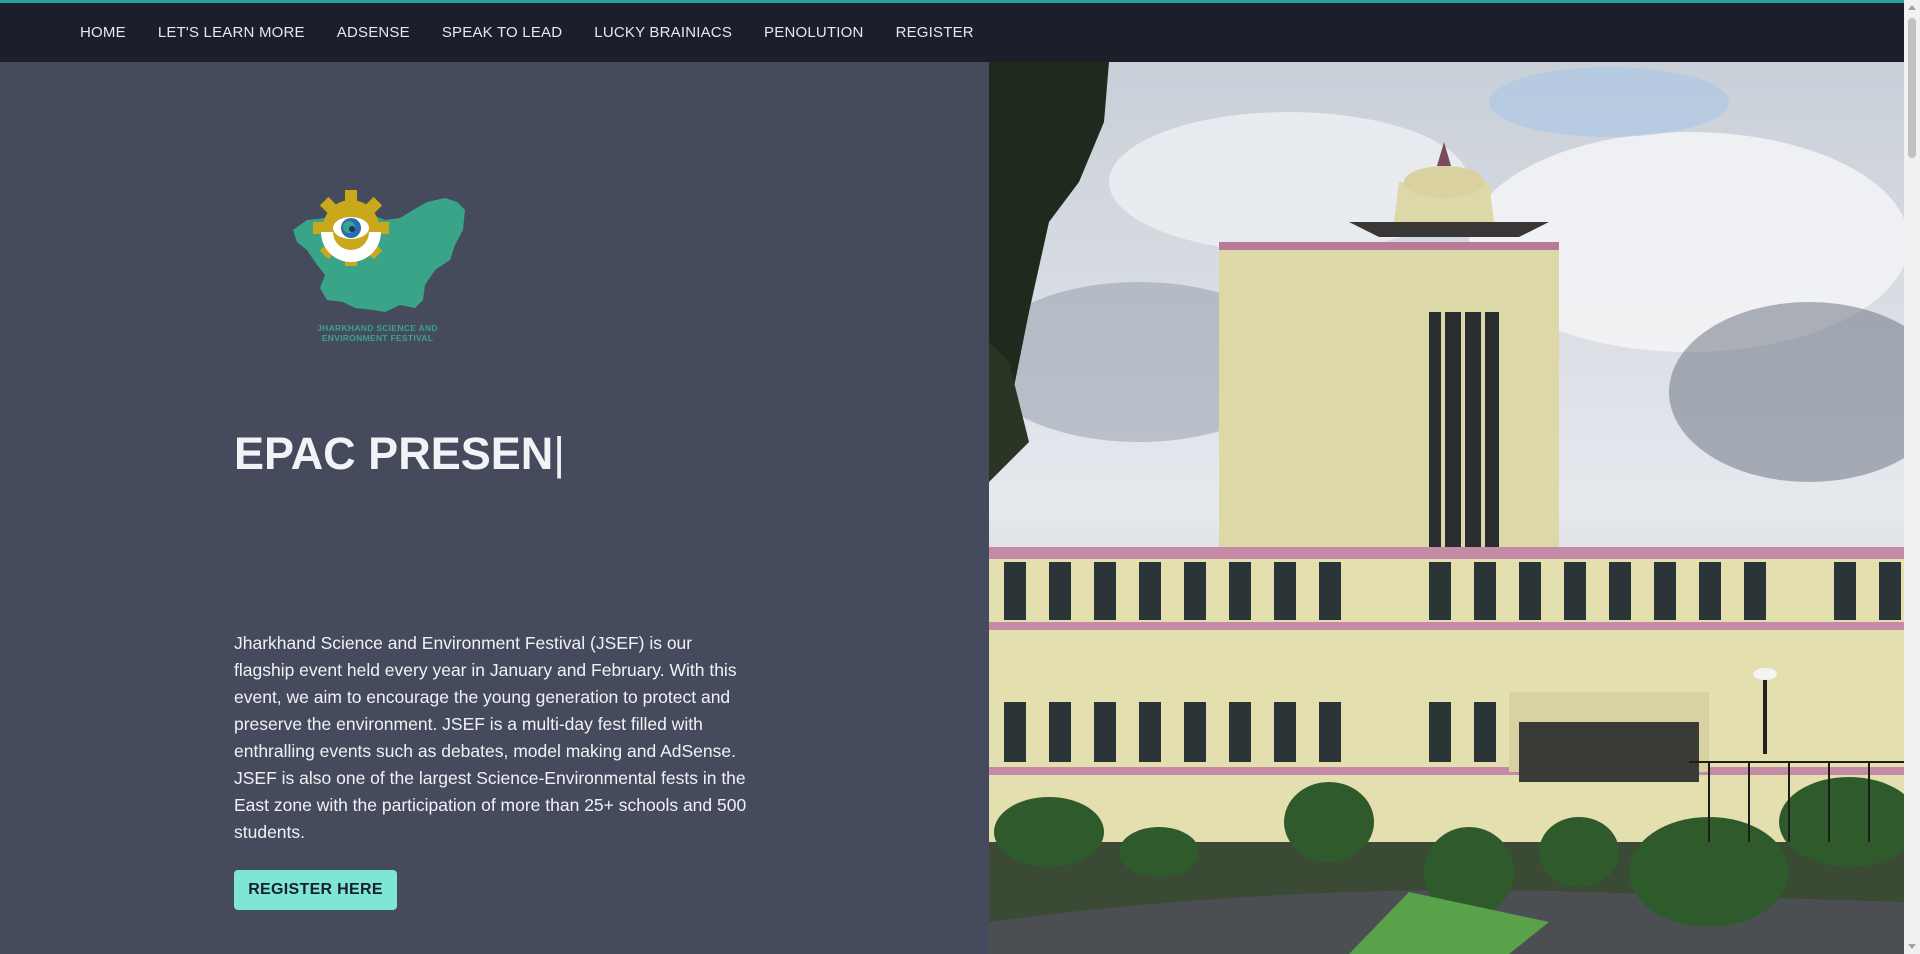 This screenshot has width=1920, height=954. I want to click on nav-item-lets-learn-more: LET'S LEARN MORE, so click(231, 32).